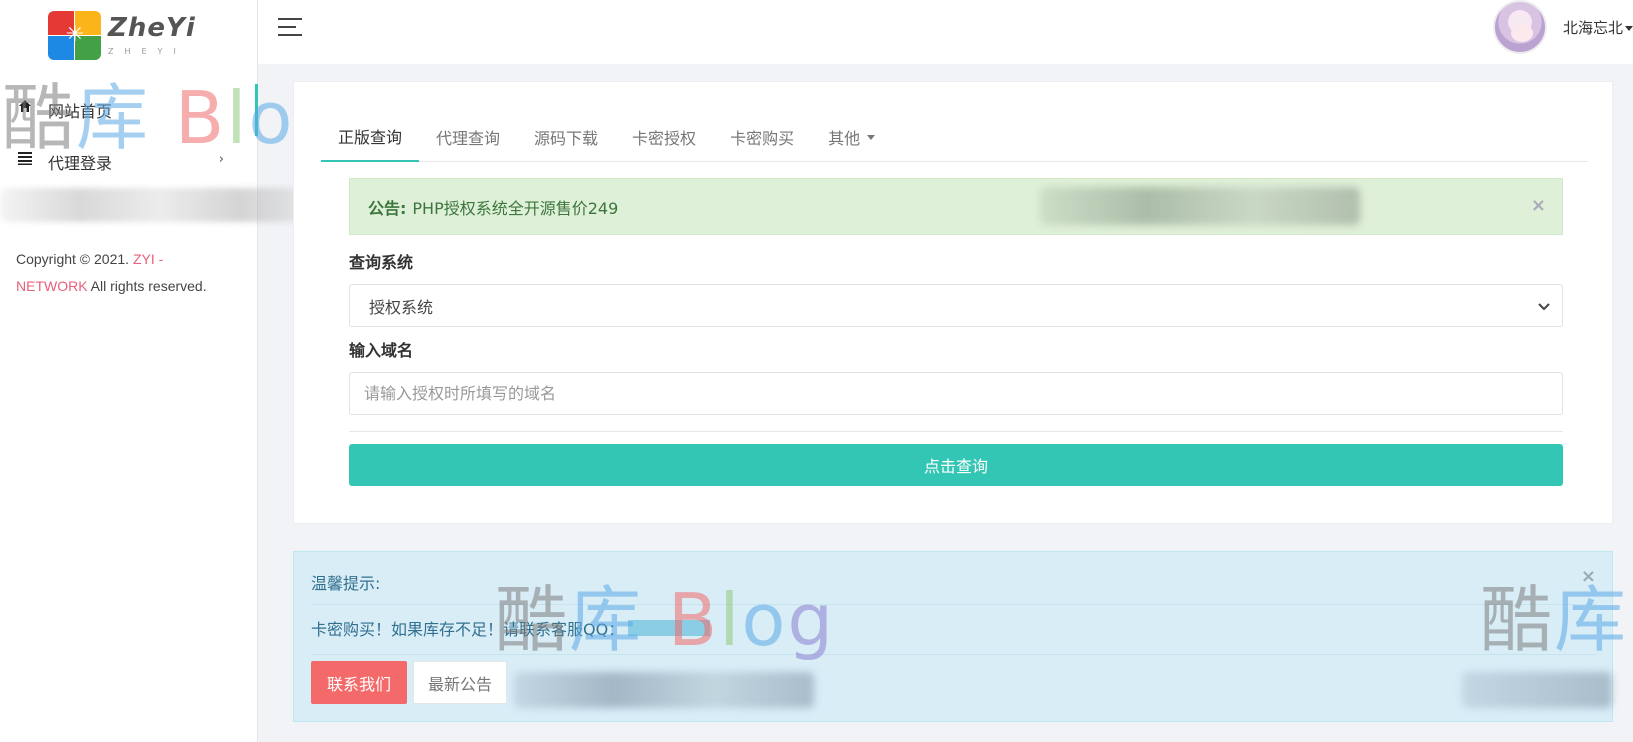  Describe the element at coordinates (359, 682) in the screenshot. I see `contact-us-button: 联系我们` at that location.